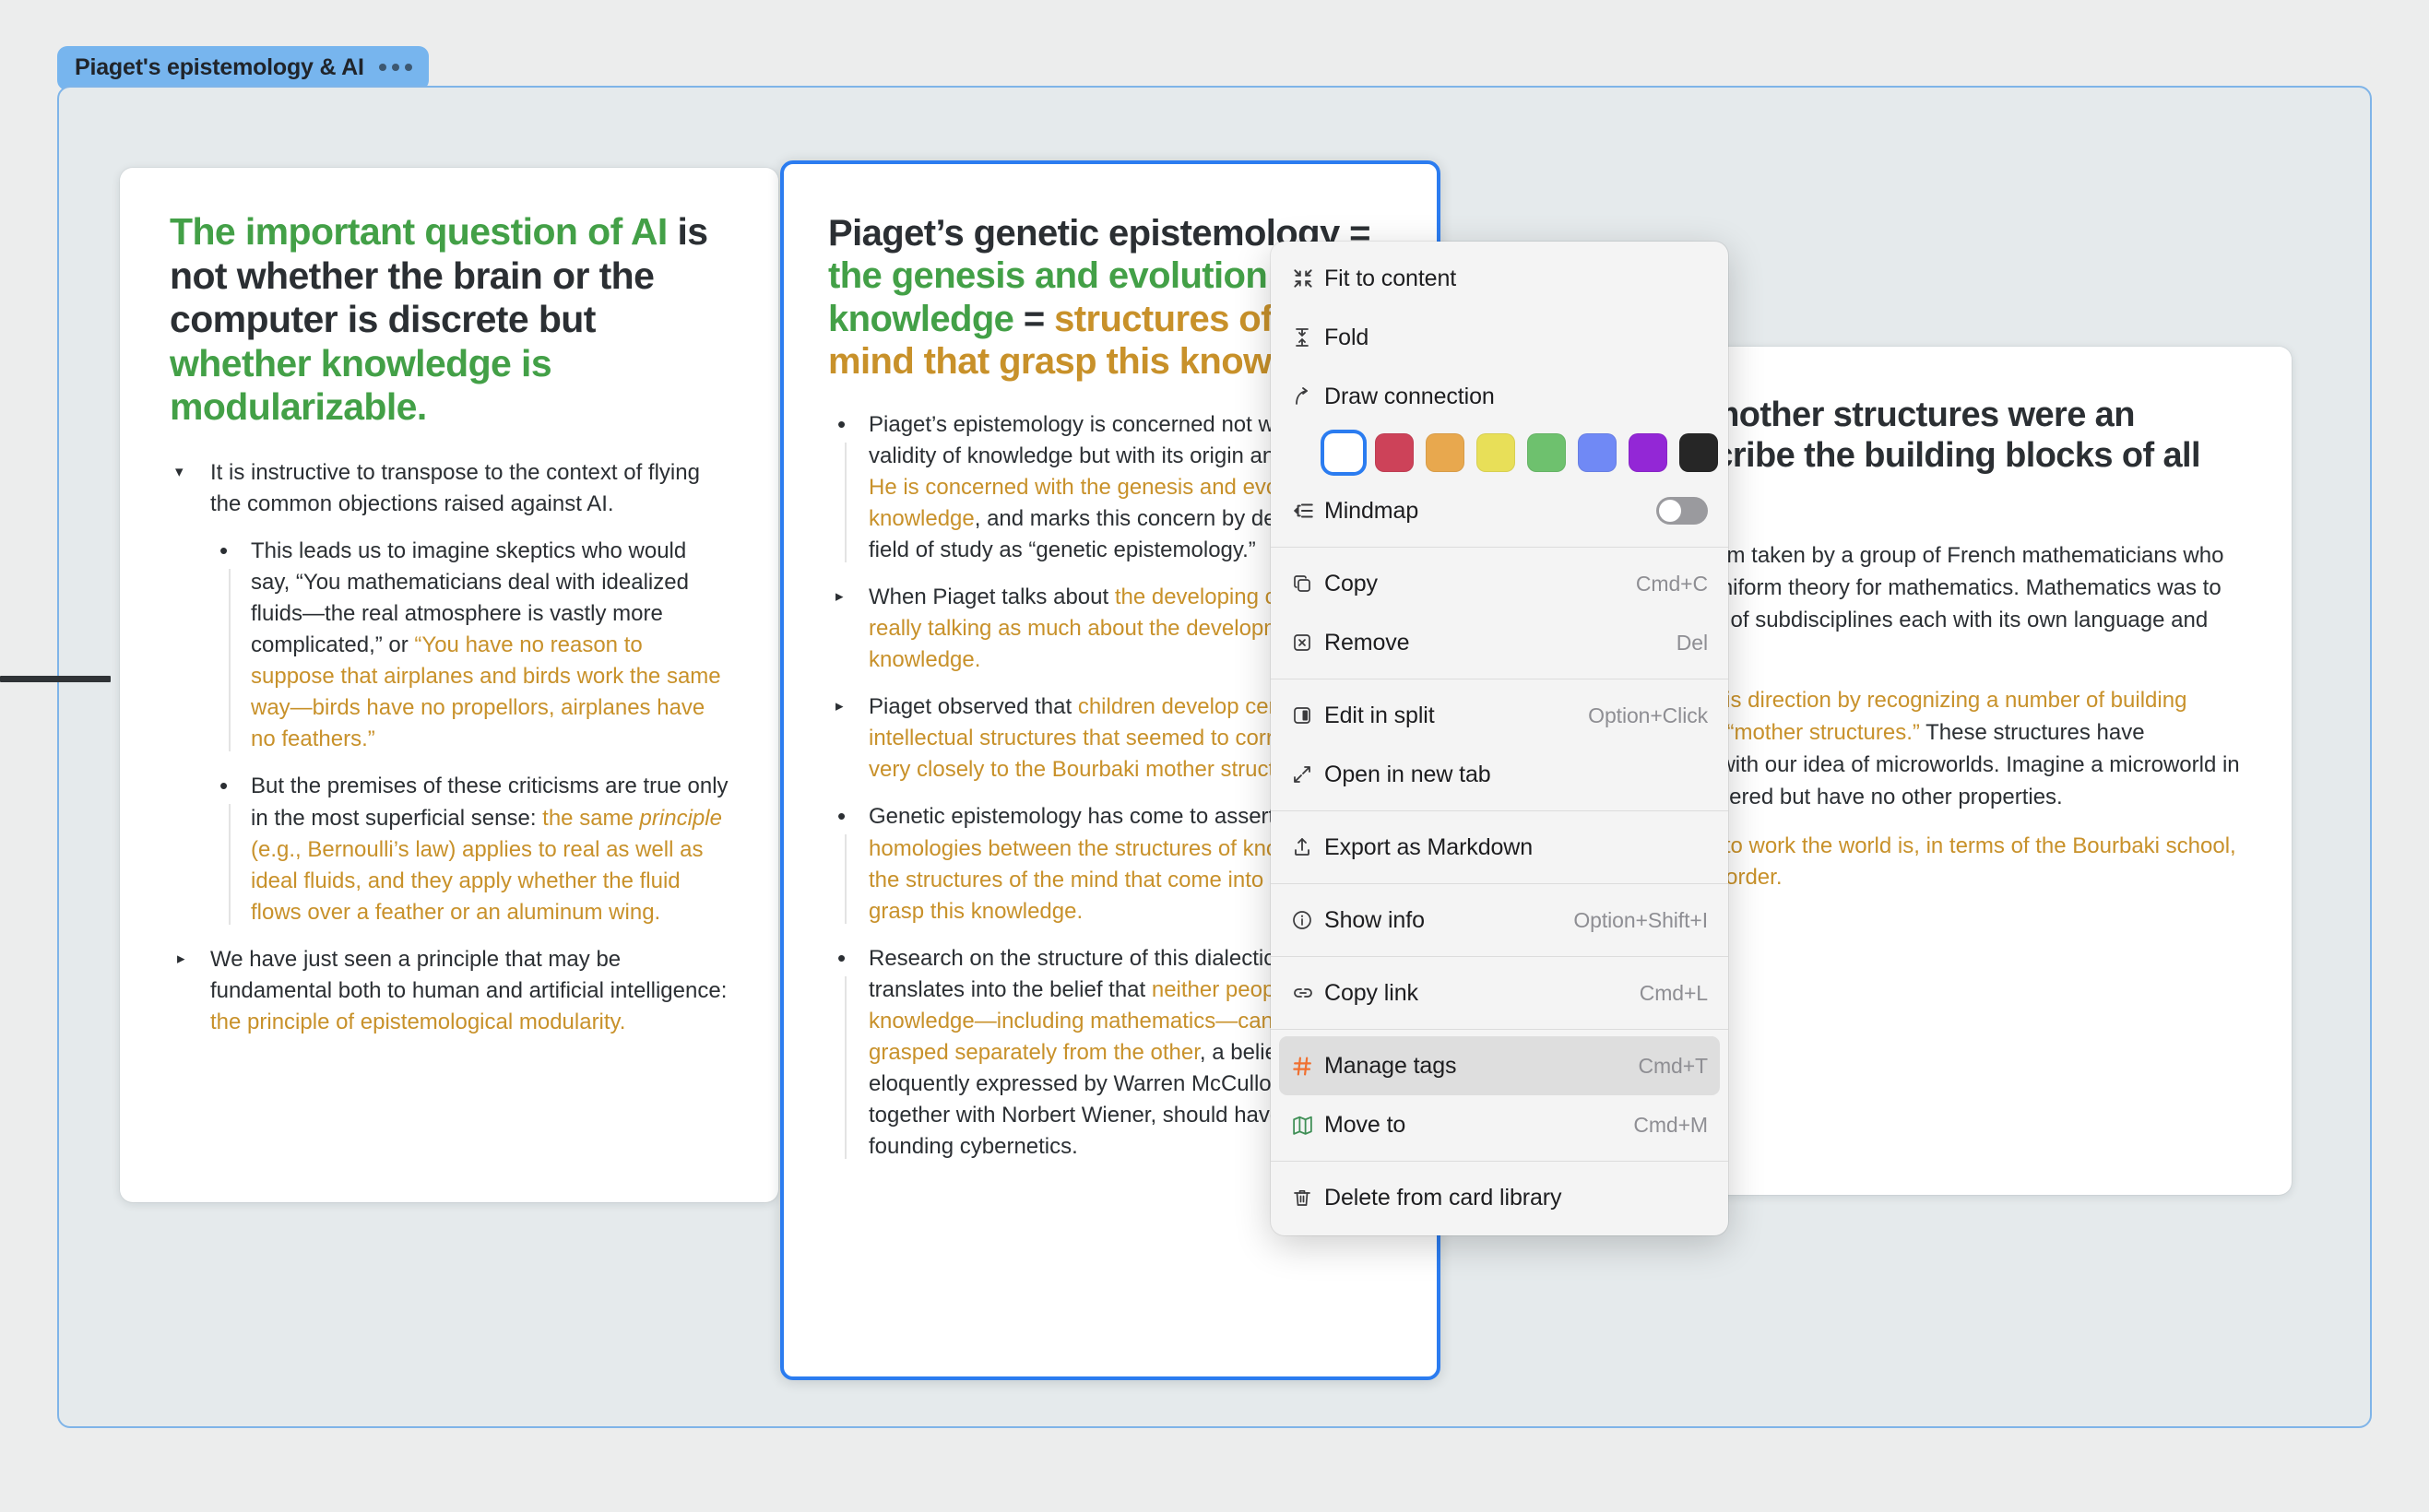 The height and width of the screenshot is (1512, 2429). What do you see at coordinates (1307, 511) in the screenshot?
I see `mindmap-icon` at bounding box center [1307, 511].